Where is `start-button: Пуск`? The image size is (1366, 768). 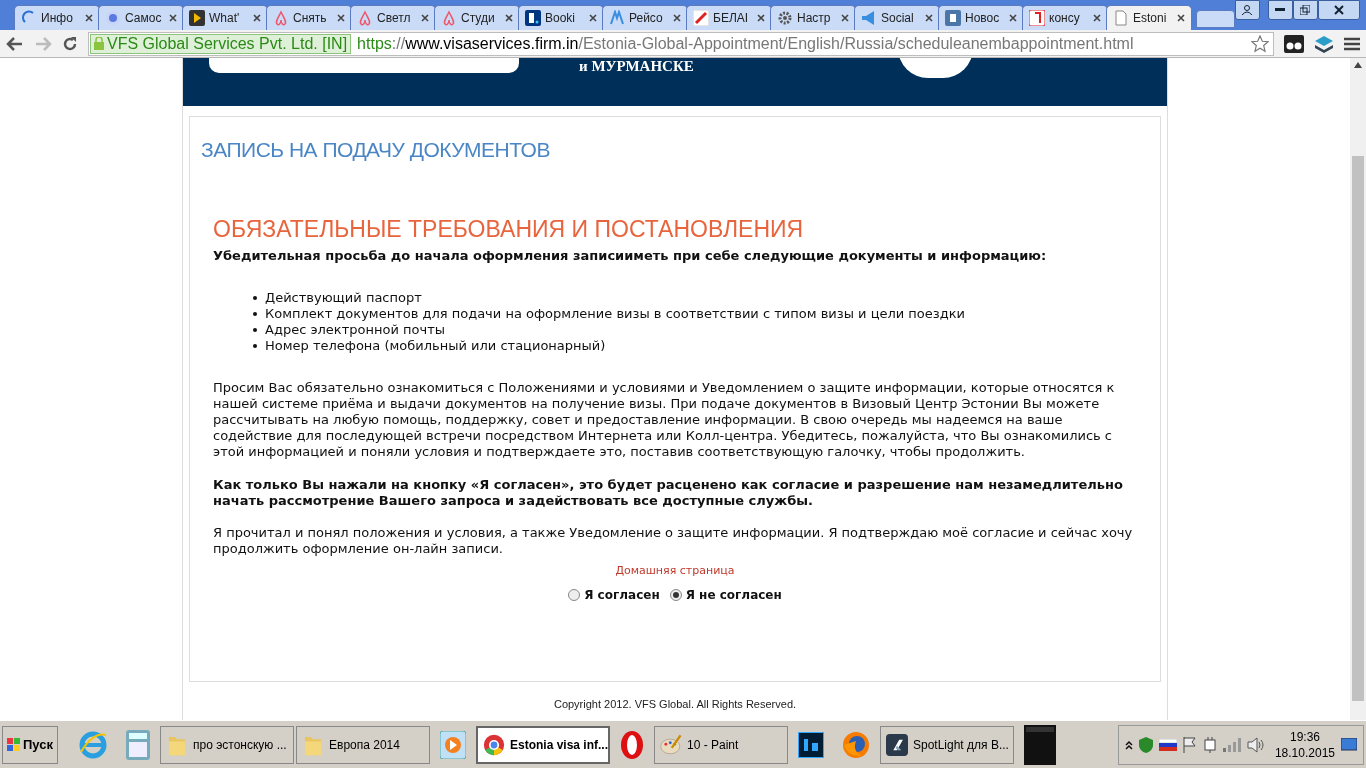
start-button: Пуск is located at coordinates (30, 744).